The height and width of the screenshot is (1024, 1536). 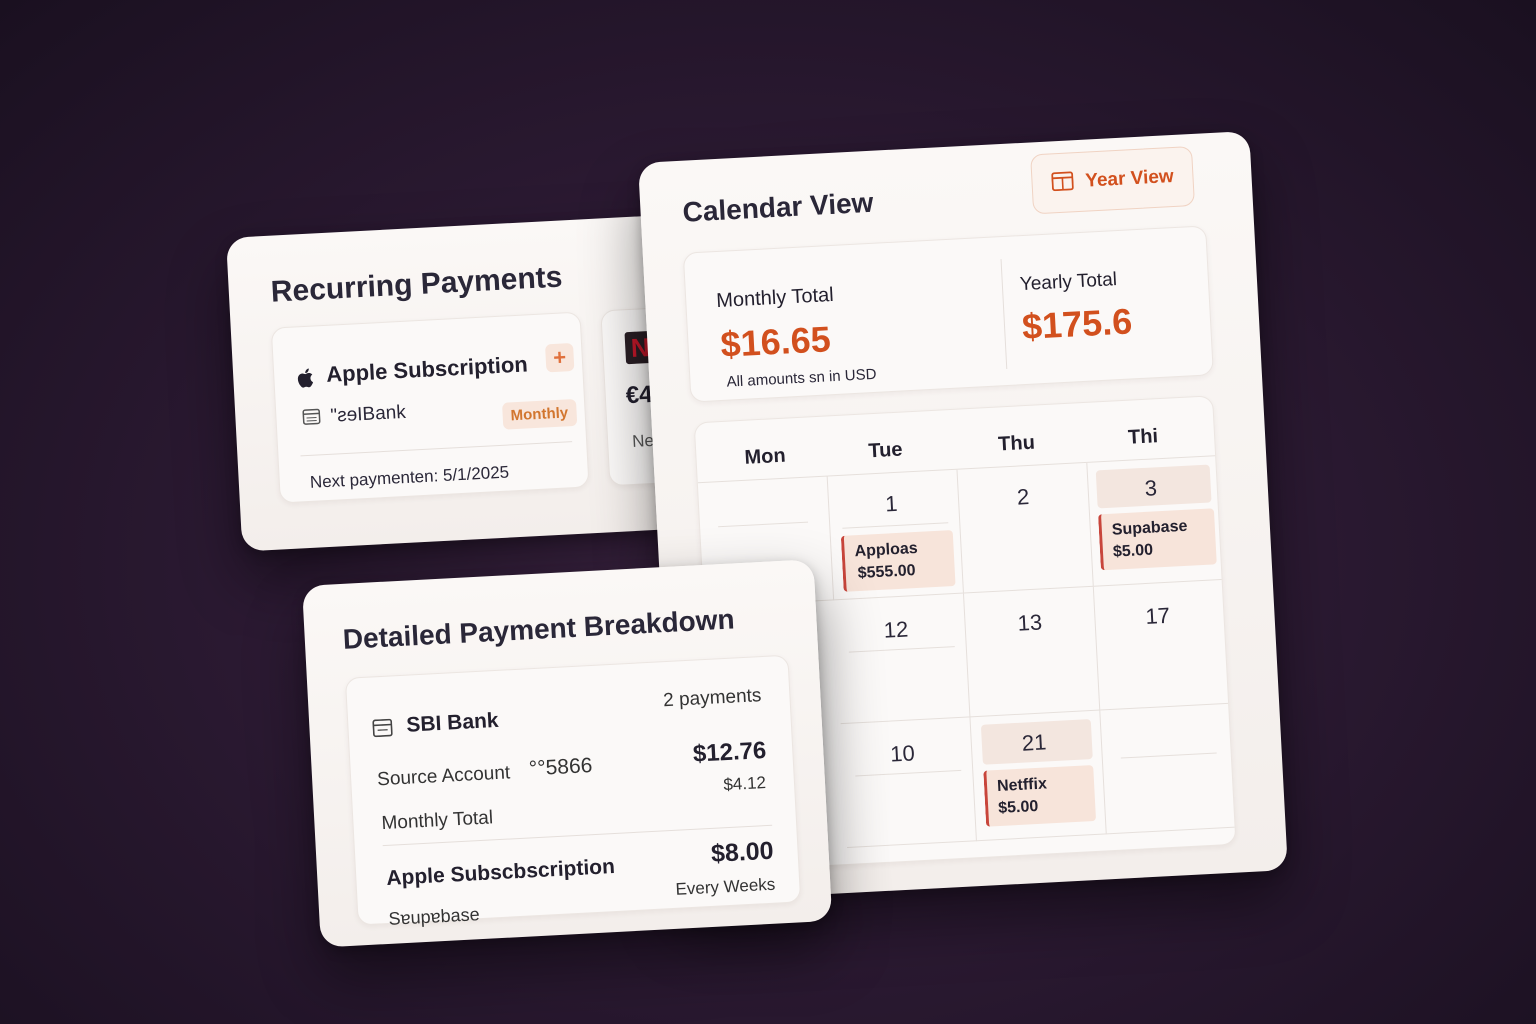 What do you see at coordinates (560, 767) in the screenshot?
I see `account-number: °°5866` at bounding box center [560, 767].